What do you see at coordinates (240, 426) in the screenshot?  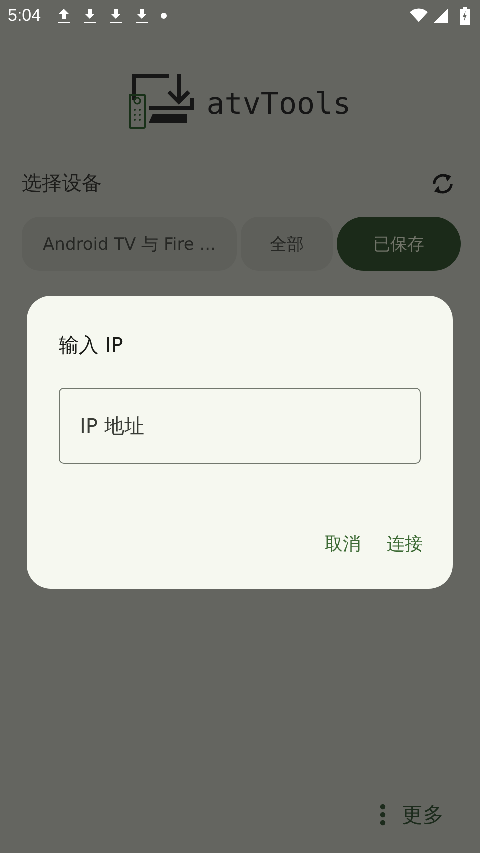 I see `ip-input-field: IP 地址` at bounding box center [240, 426].